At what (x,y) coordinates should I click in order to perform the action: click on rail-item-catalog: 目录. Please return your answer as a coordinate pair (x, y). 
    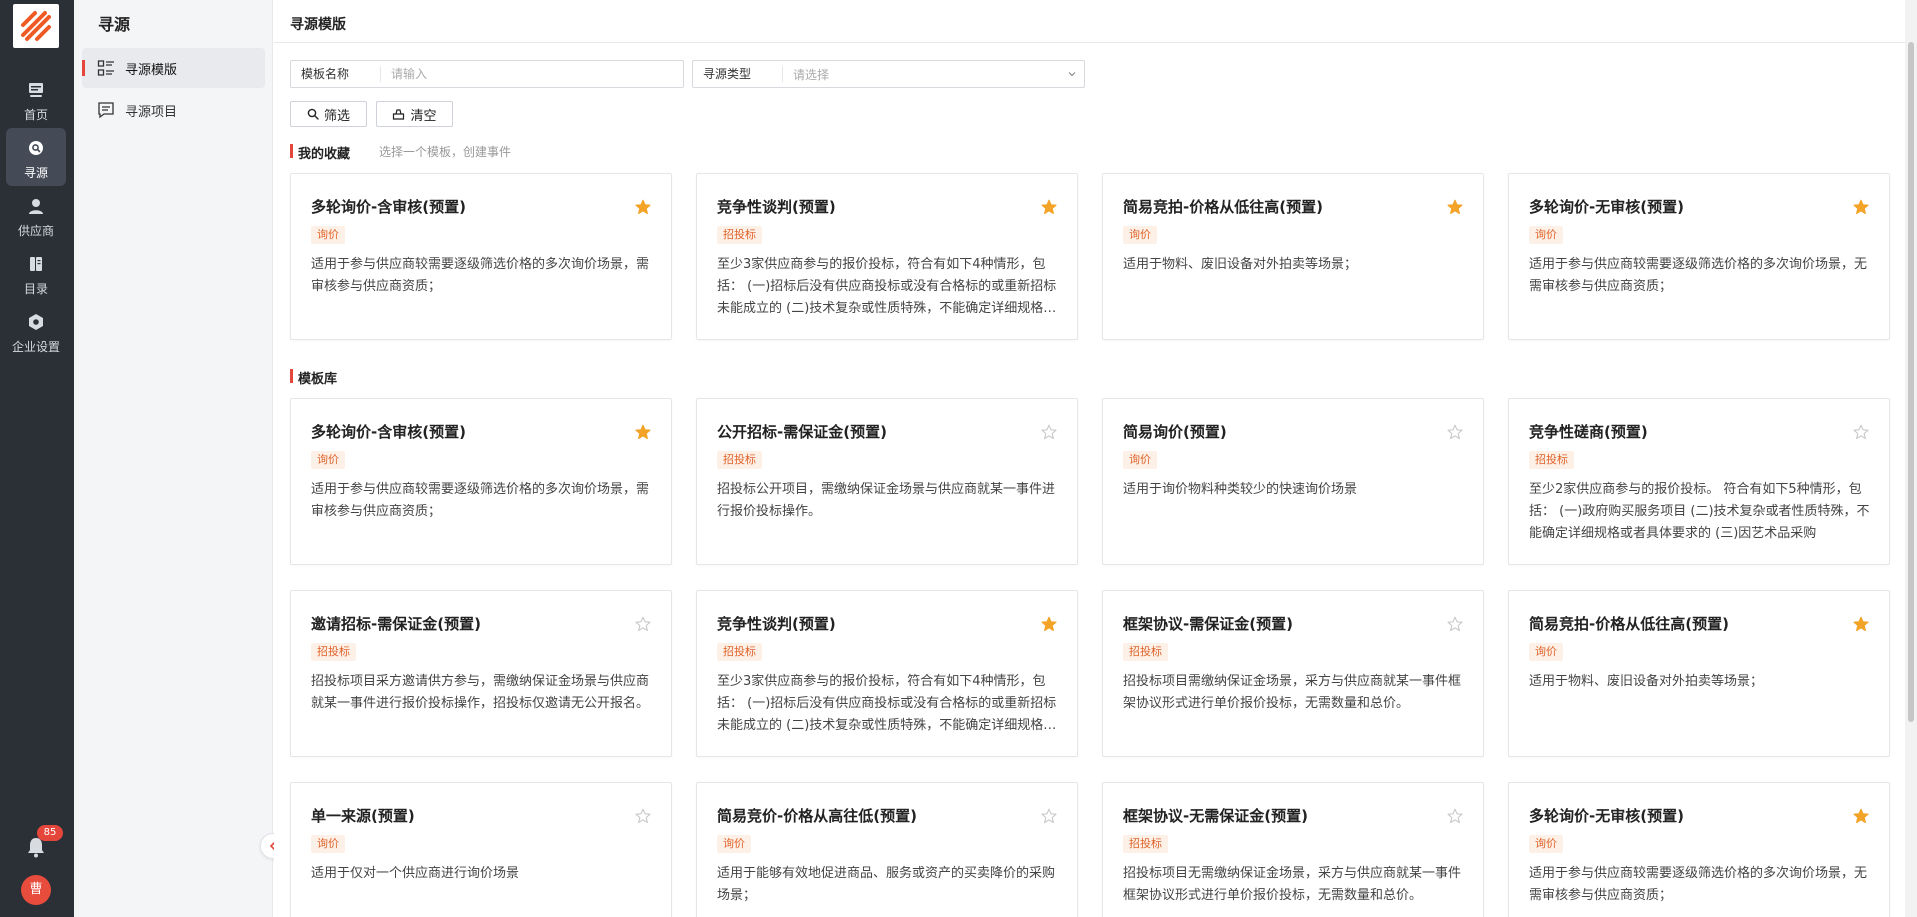
    Looking at the image, I should click on (36, 273).